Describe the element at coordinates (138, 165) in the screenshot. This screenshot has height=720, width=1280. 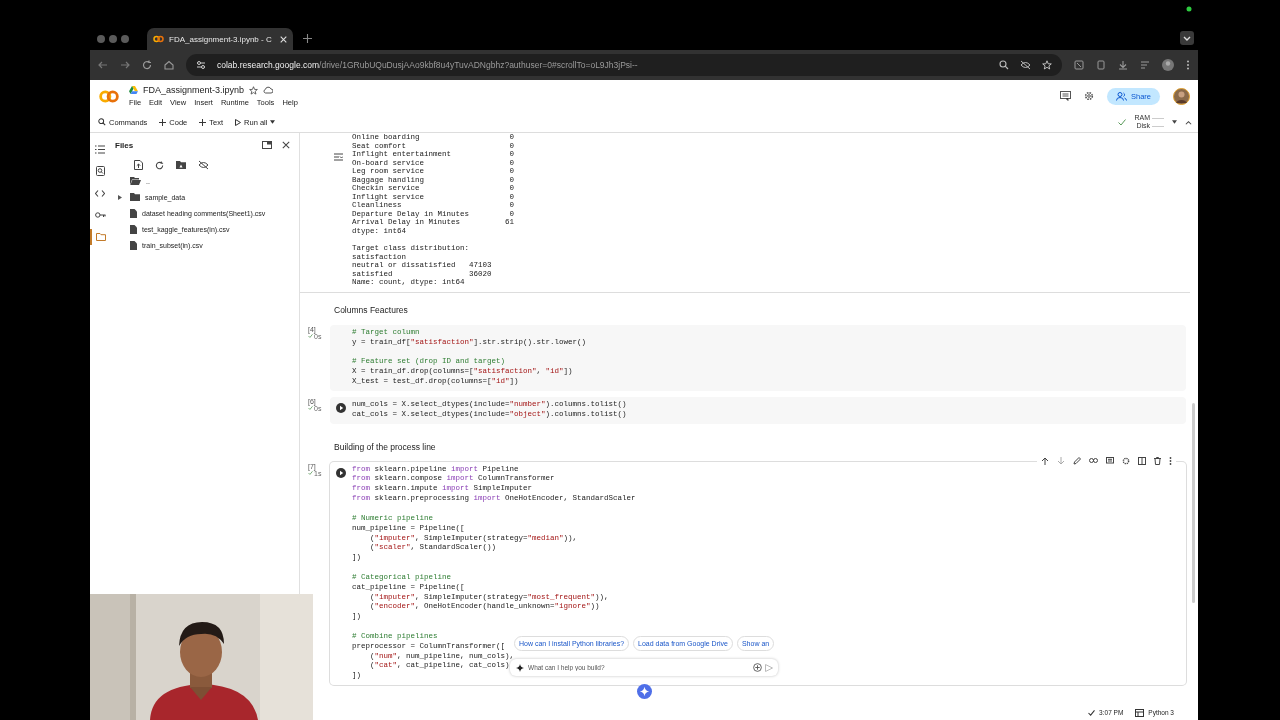
I see `upload-file-icon` at that location.